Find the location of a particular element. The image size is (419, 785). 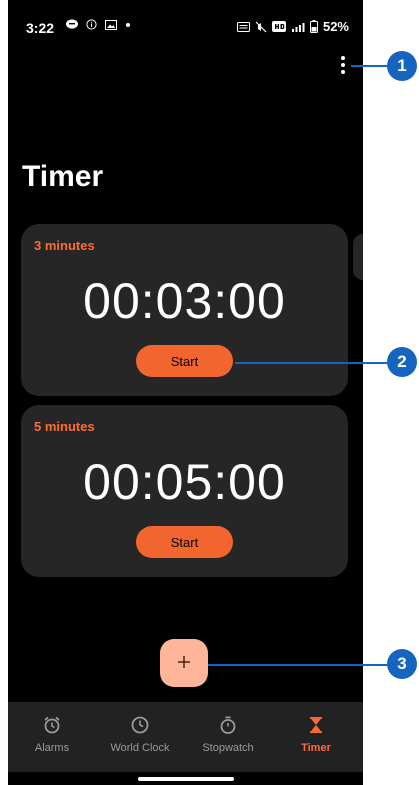

nav-item-timer: Timer is located at coordinates (316, 737).